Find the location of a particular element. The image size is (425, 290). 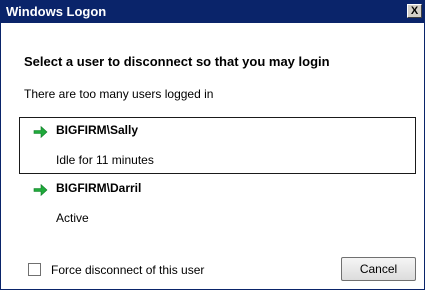

dialog-subtext: There are too many users logged in is located at coordinates (119, 94).